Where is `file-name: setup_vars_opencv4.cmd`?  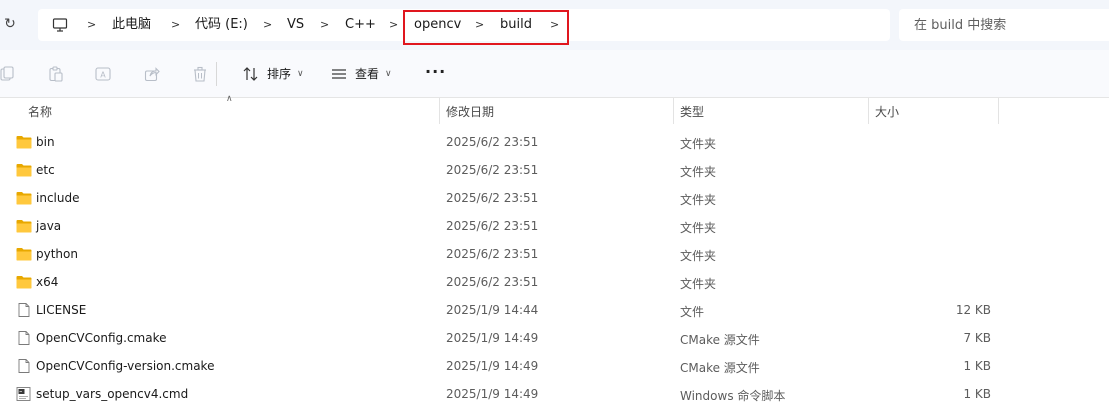
file-name: setup_vars_opencv4.cmd is located at coordinates (112, 394).